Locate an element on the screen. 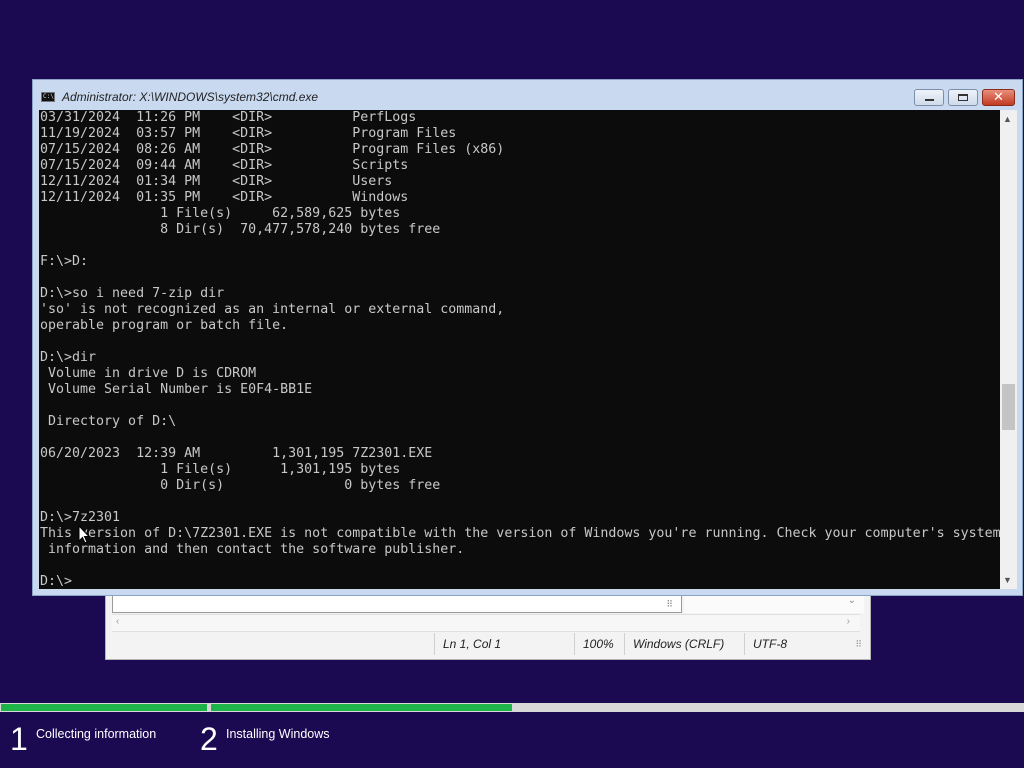 This screenshot has width=1024, height=768. chevron-left-icon: ‹ is located at coordinates (117, 621).